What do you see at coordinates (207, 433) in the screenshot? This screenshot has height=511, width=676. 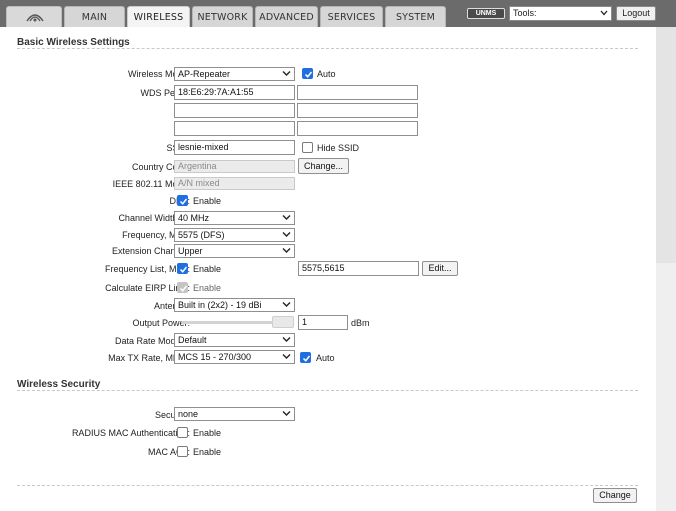 I see `radius-mac-auth-enable-label: Enable` at bounding box center [207, 433].